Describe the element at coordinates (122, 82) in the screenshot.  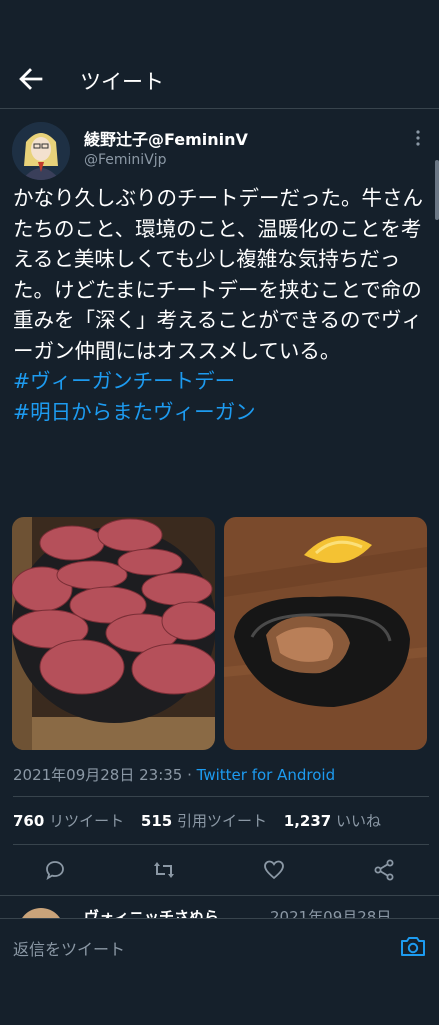
I see `page-title: ツイート` at that location.